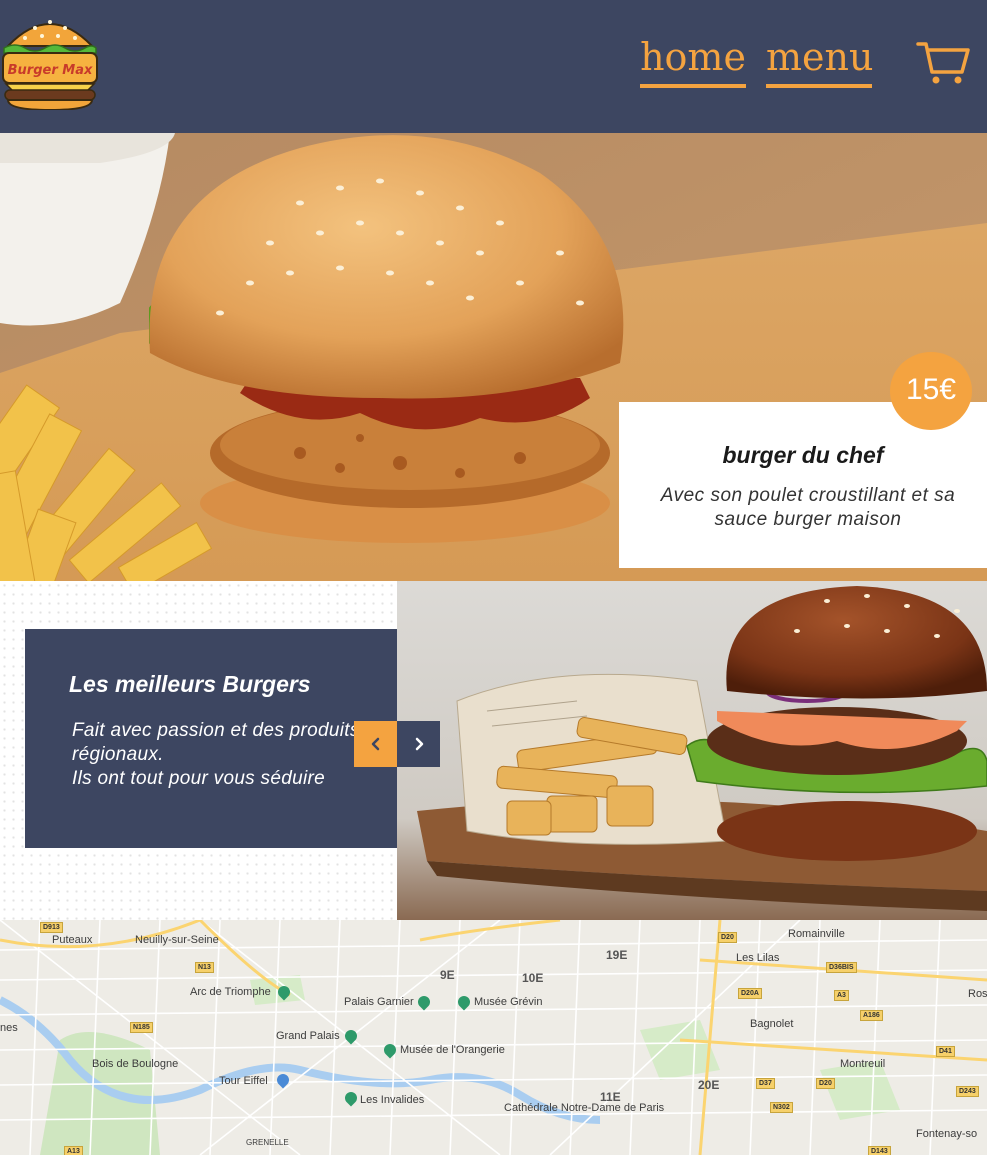  I want to click on logo-text: Burger Max, so click(50, 70).